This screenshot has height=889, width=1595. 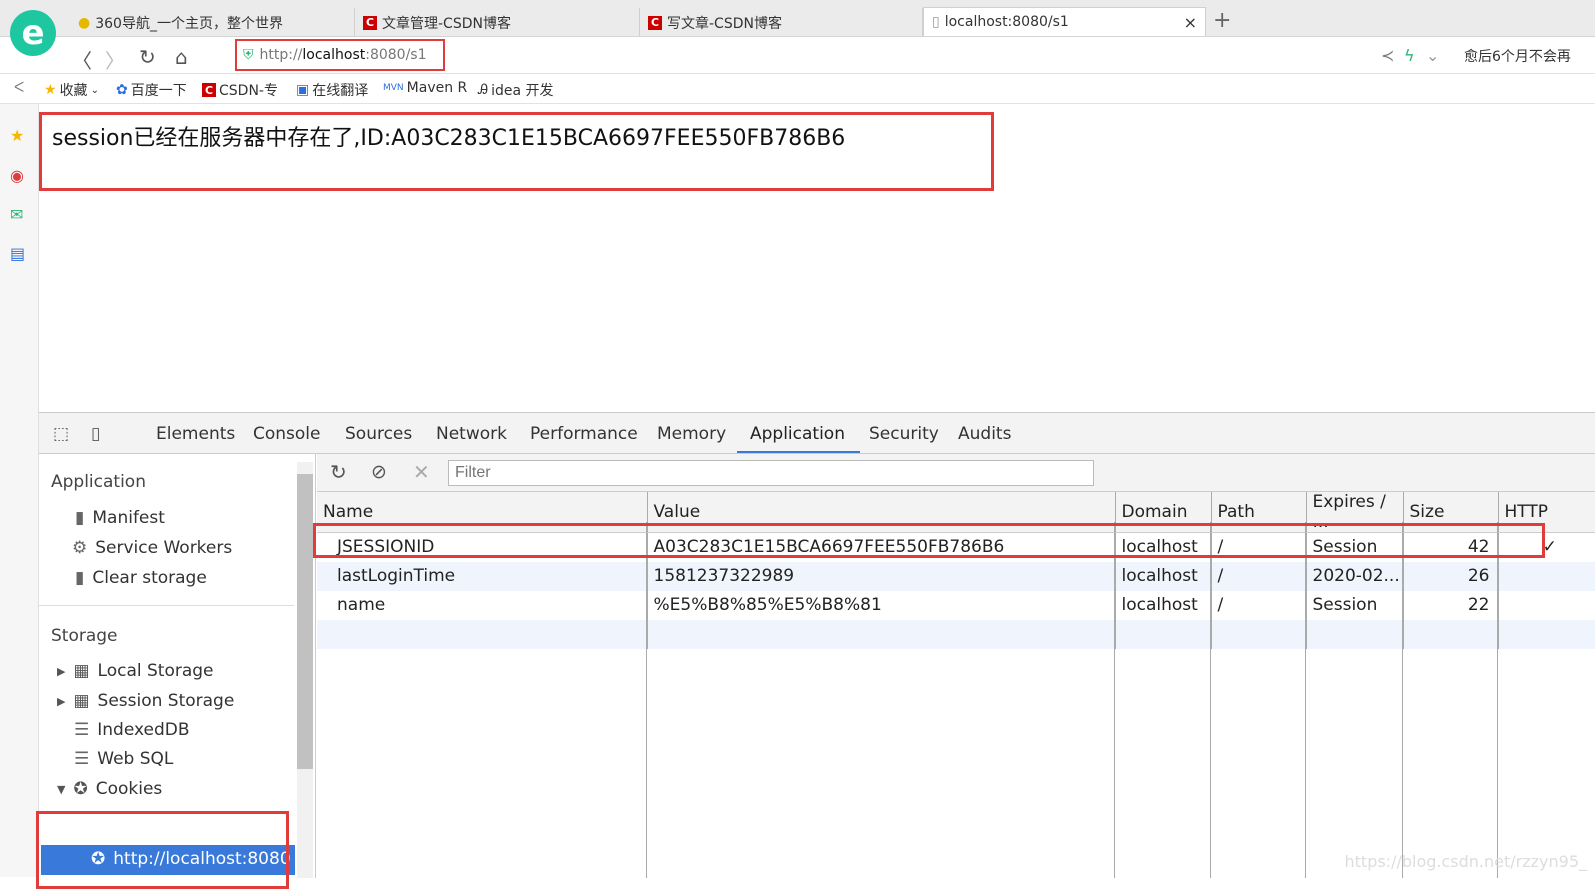 I want to click on storage-header: Storage, so click(x=84, y=636).